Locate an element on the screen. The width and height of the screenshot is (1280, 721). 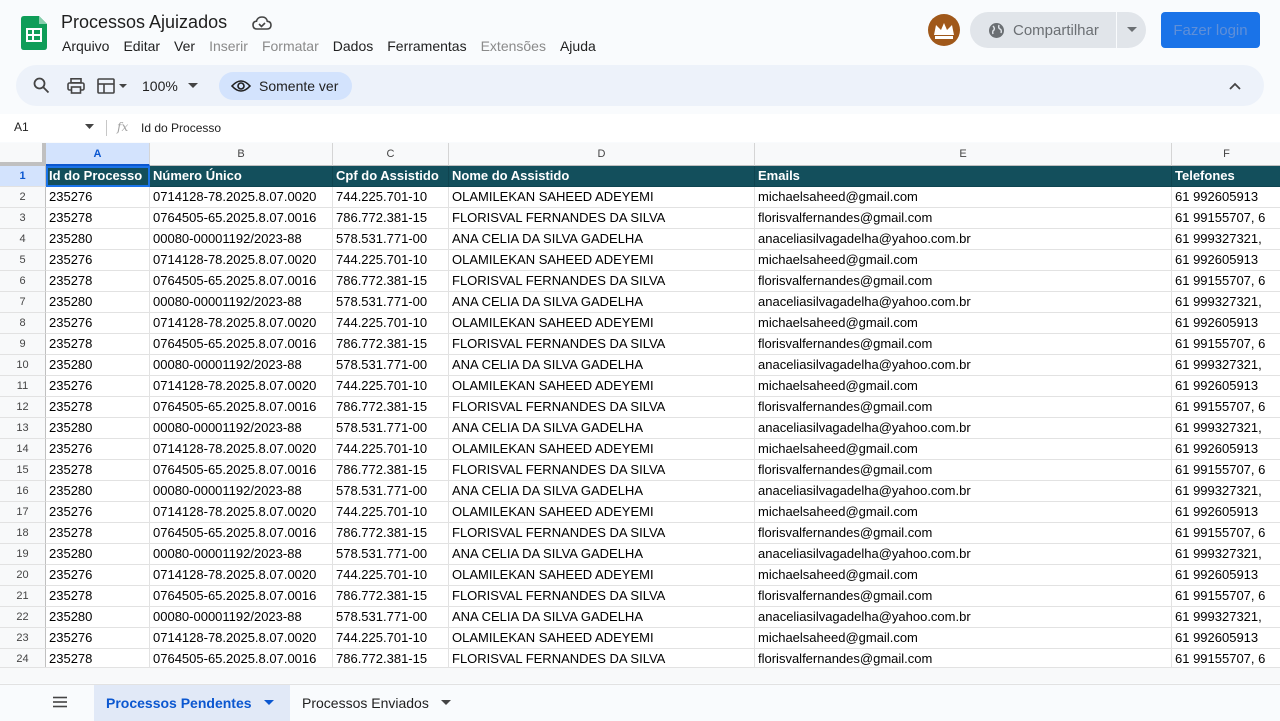
row-header: 18 is located at coordinates (23, 533).